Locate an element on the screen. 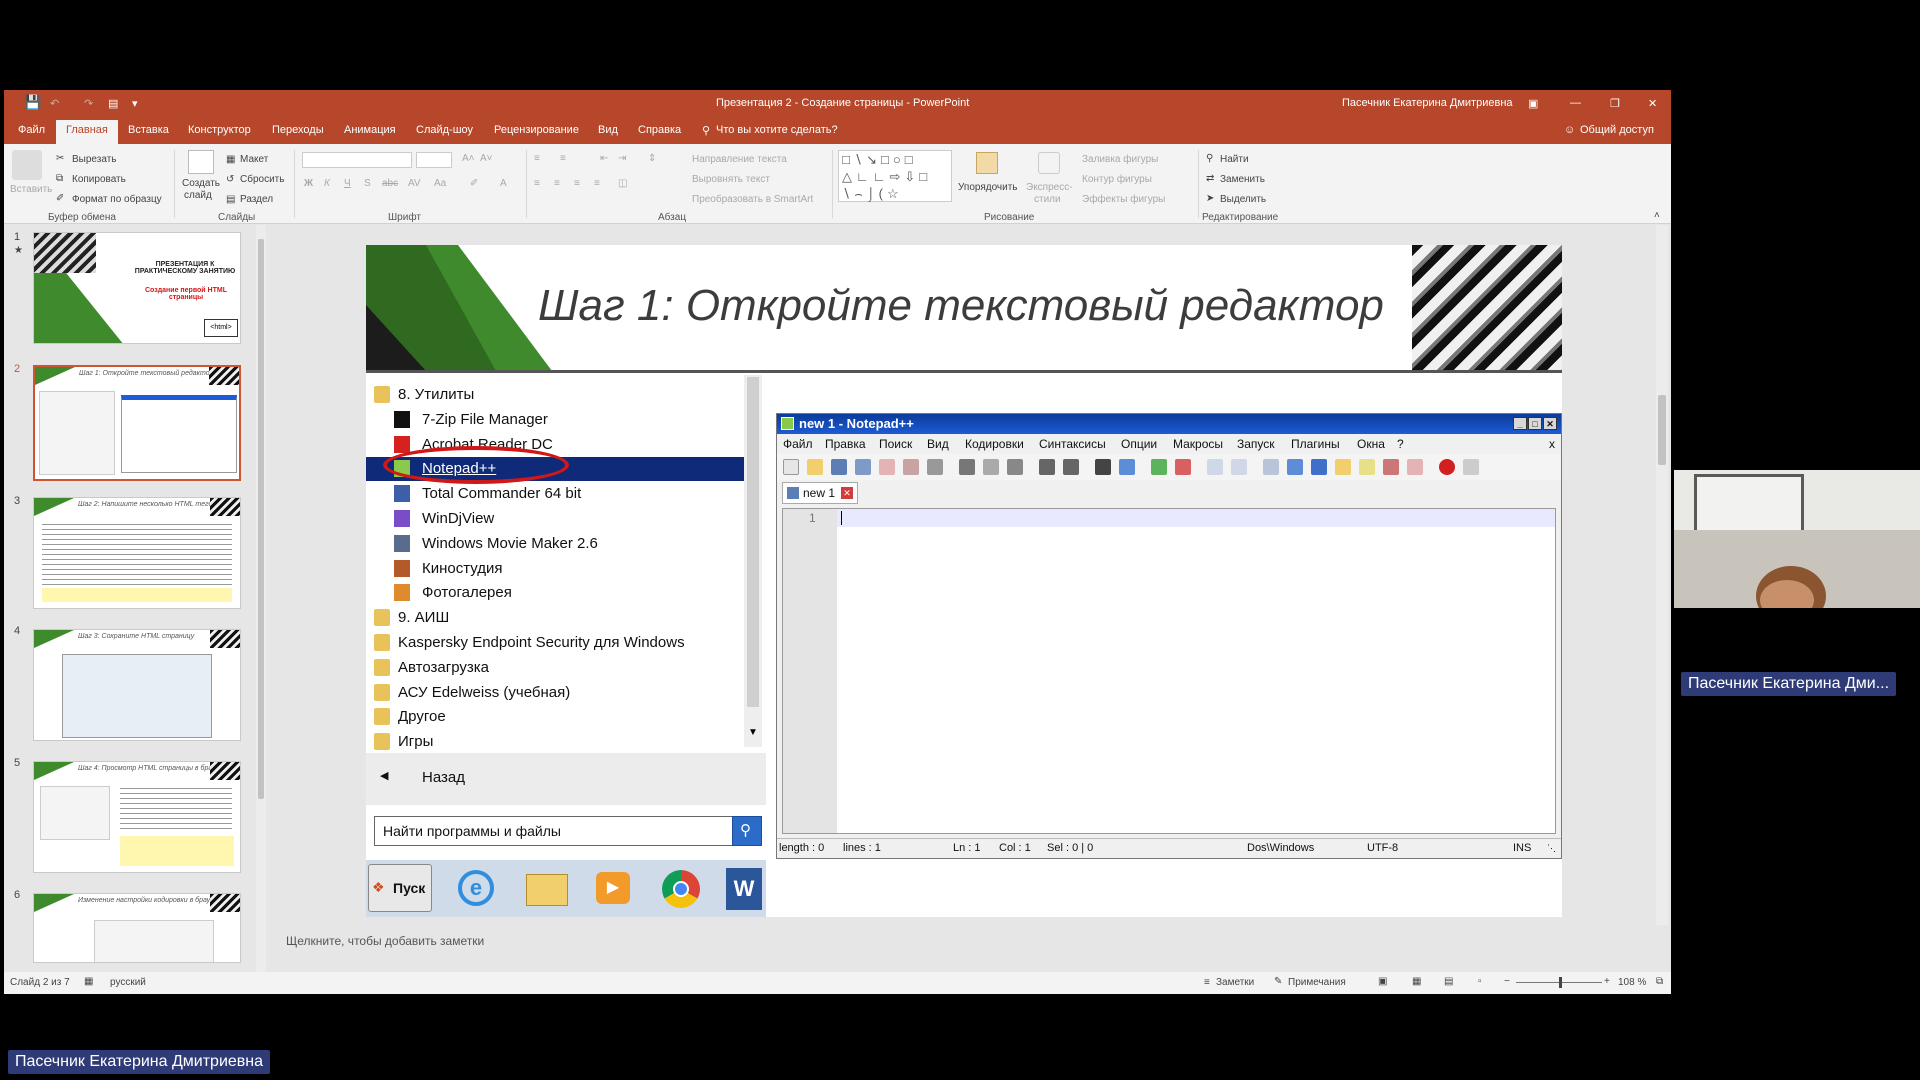  find-binoculars-icon is located at coordinates (1103, 467).